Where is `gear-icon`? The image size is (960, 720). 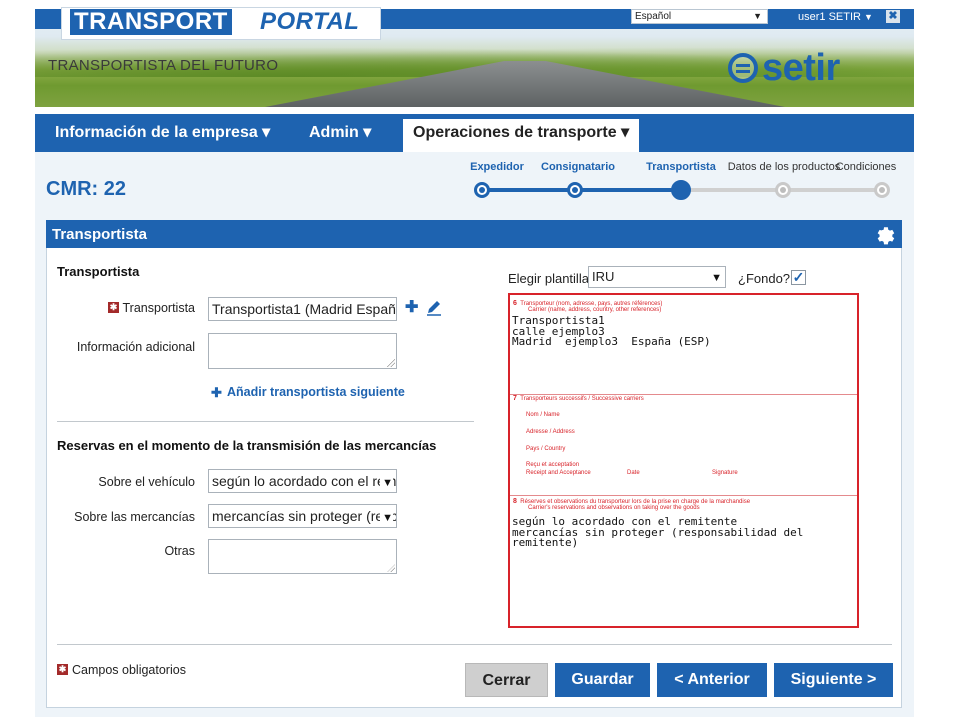 gear-icon is located at coordinates (885, 235).